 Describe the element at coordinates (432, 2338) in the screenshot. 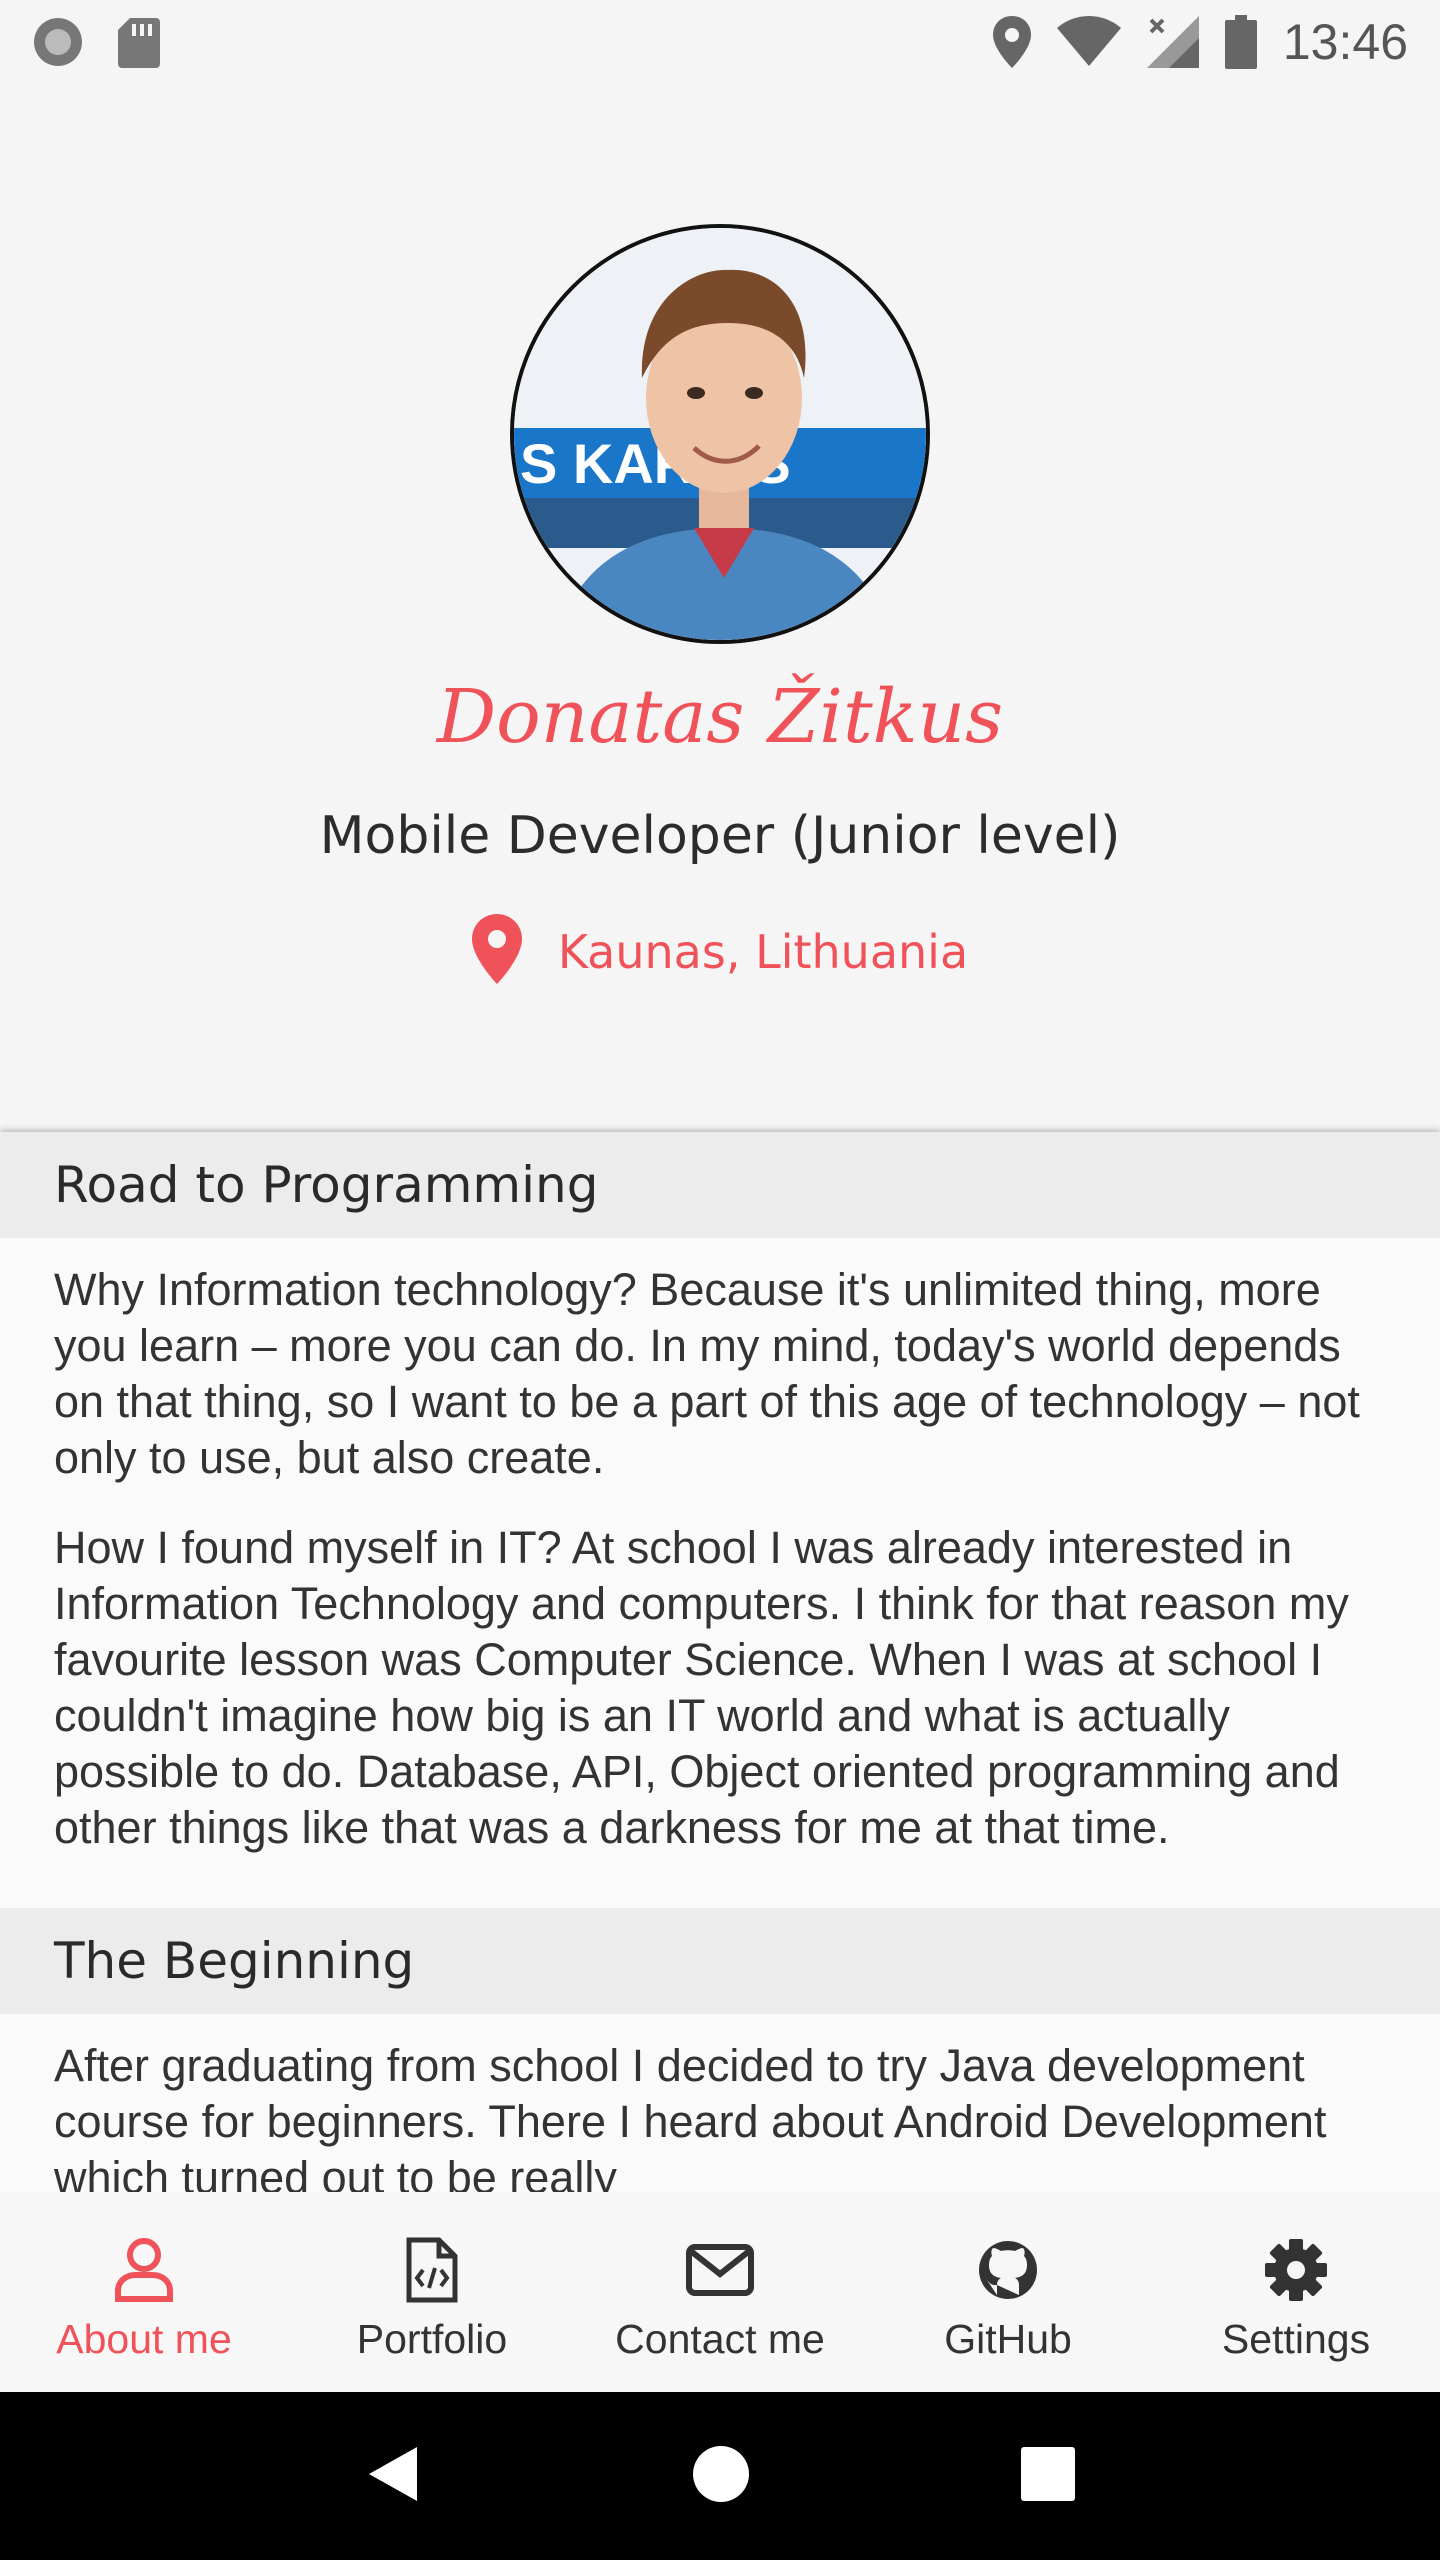

I see `nav-label: Portfolio` at that location.